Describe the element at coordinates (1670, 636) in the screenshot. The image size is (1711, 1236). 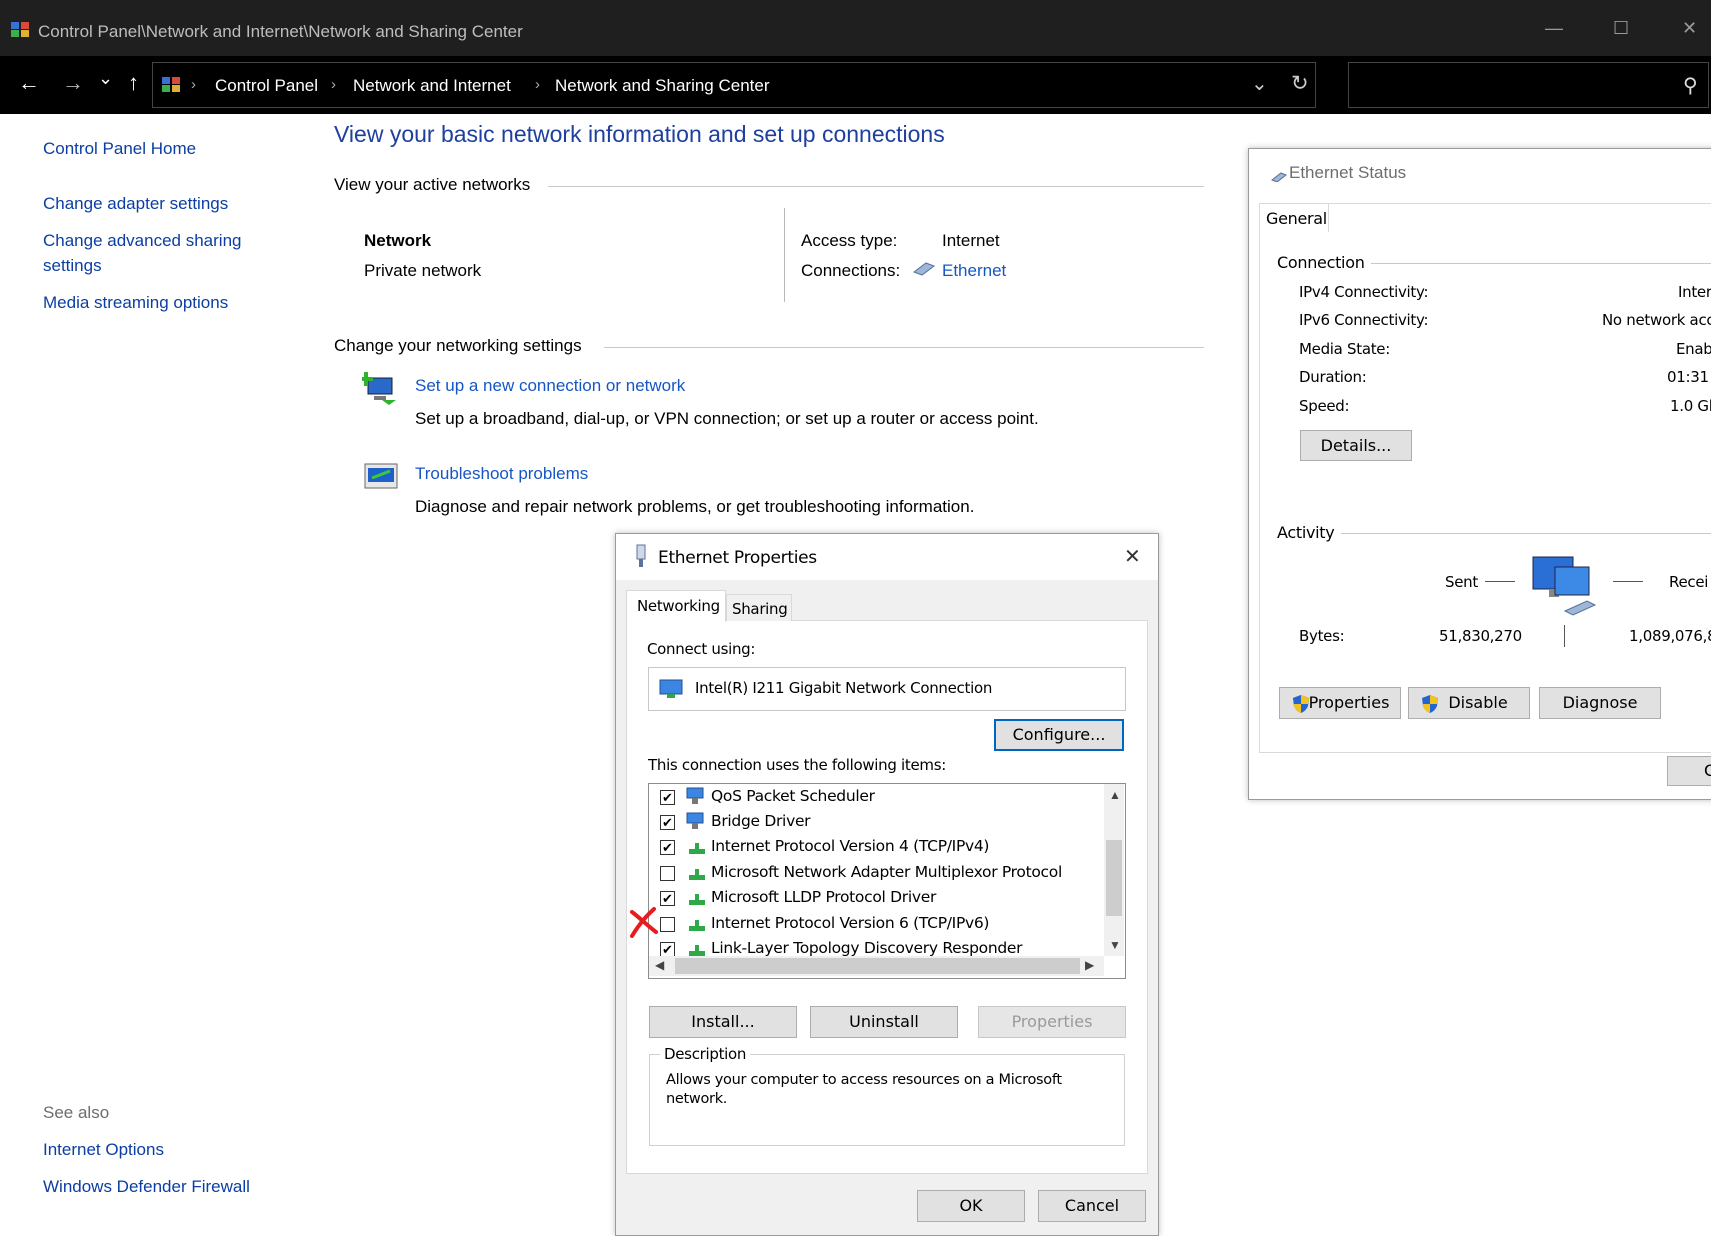
I see `bytes-received-value: 1,089,076,8` at that location.